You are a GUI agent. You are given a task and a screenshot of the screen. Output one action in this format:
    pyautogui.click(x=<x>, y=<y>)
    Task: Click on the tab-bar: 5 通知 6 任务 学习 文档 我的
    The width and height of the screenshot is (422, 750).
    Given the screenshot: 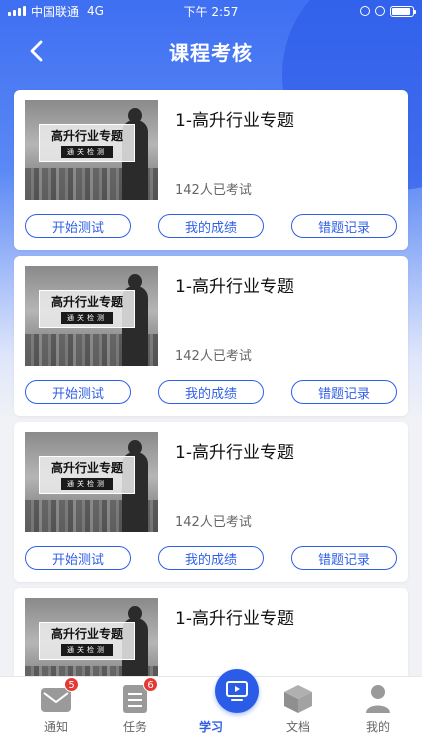 What is the action you would take?
    pyautogui.click(x=211, y=709)
    